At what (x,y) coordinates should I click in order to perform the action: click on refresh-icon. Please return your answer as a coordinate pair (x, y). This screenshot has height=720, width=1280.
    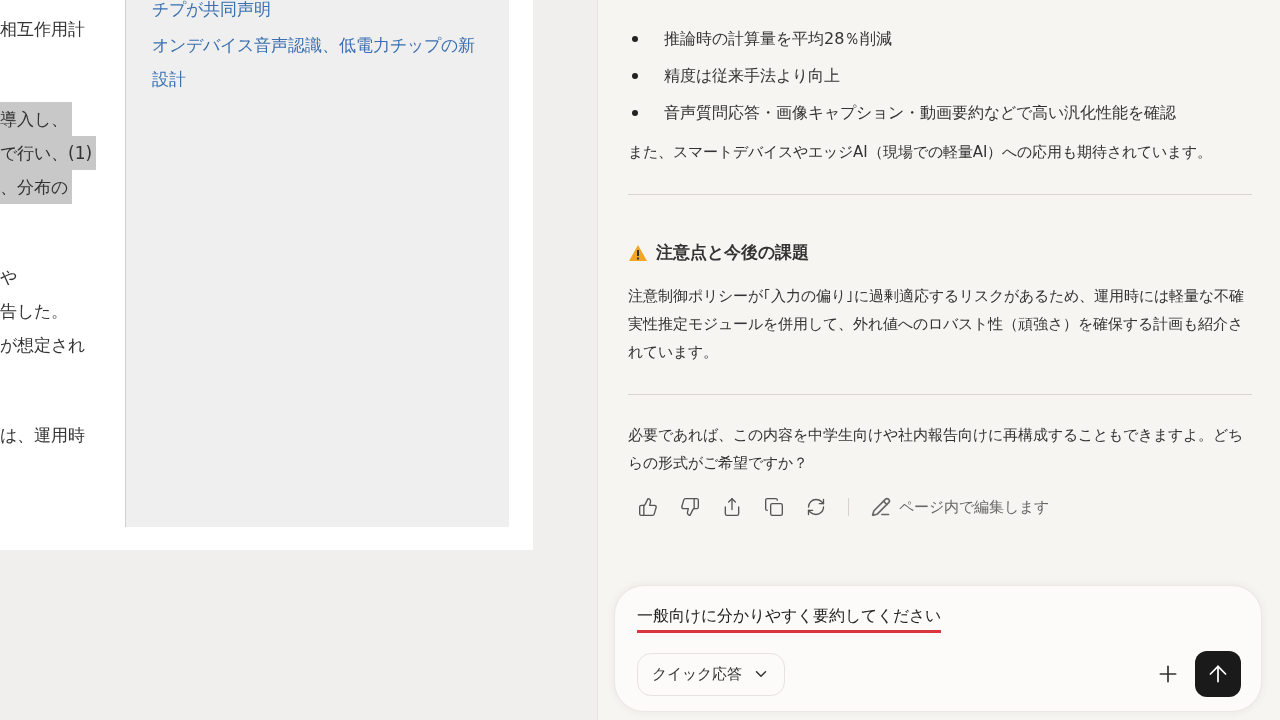
    Looking at the image, I should click on (816, 507).